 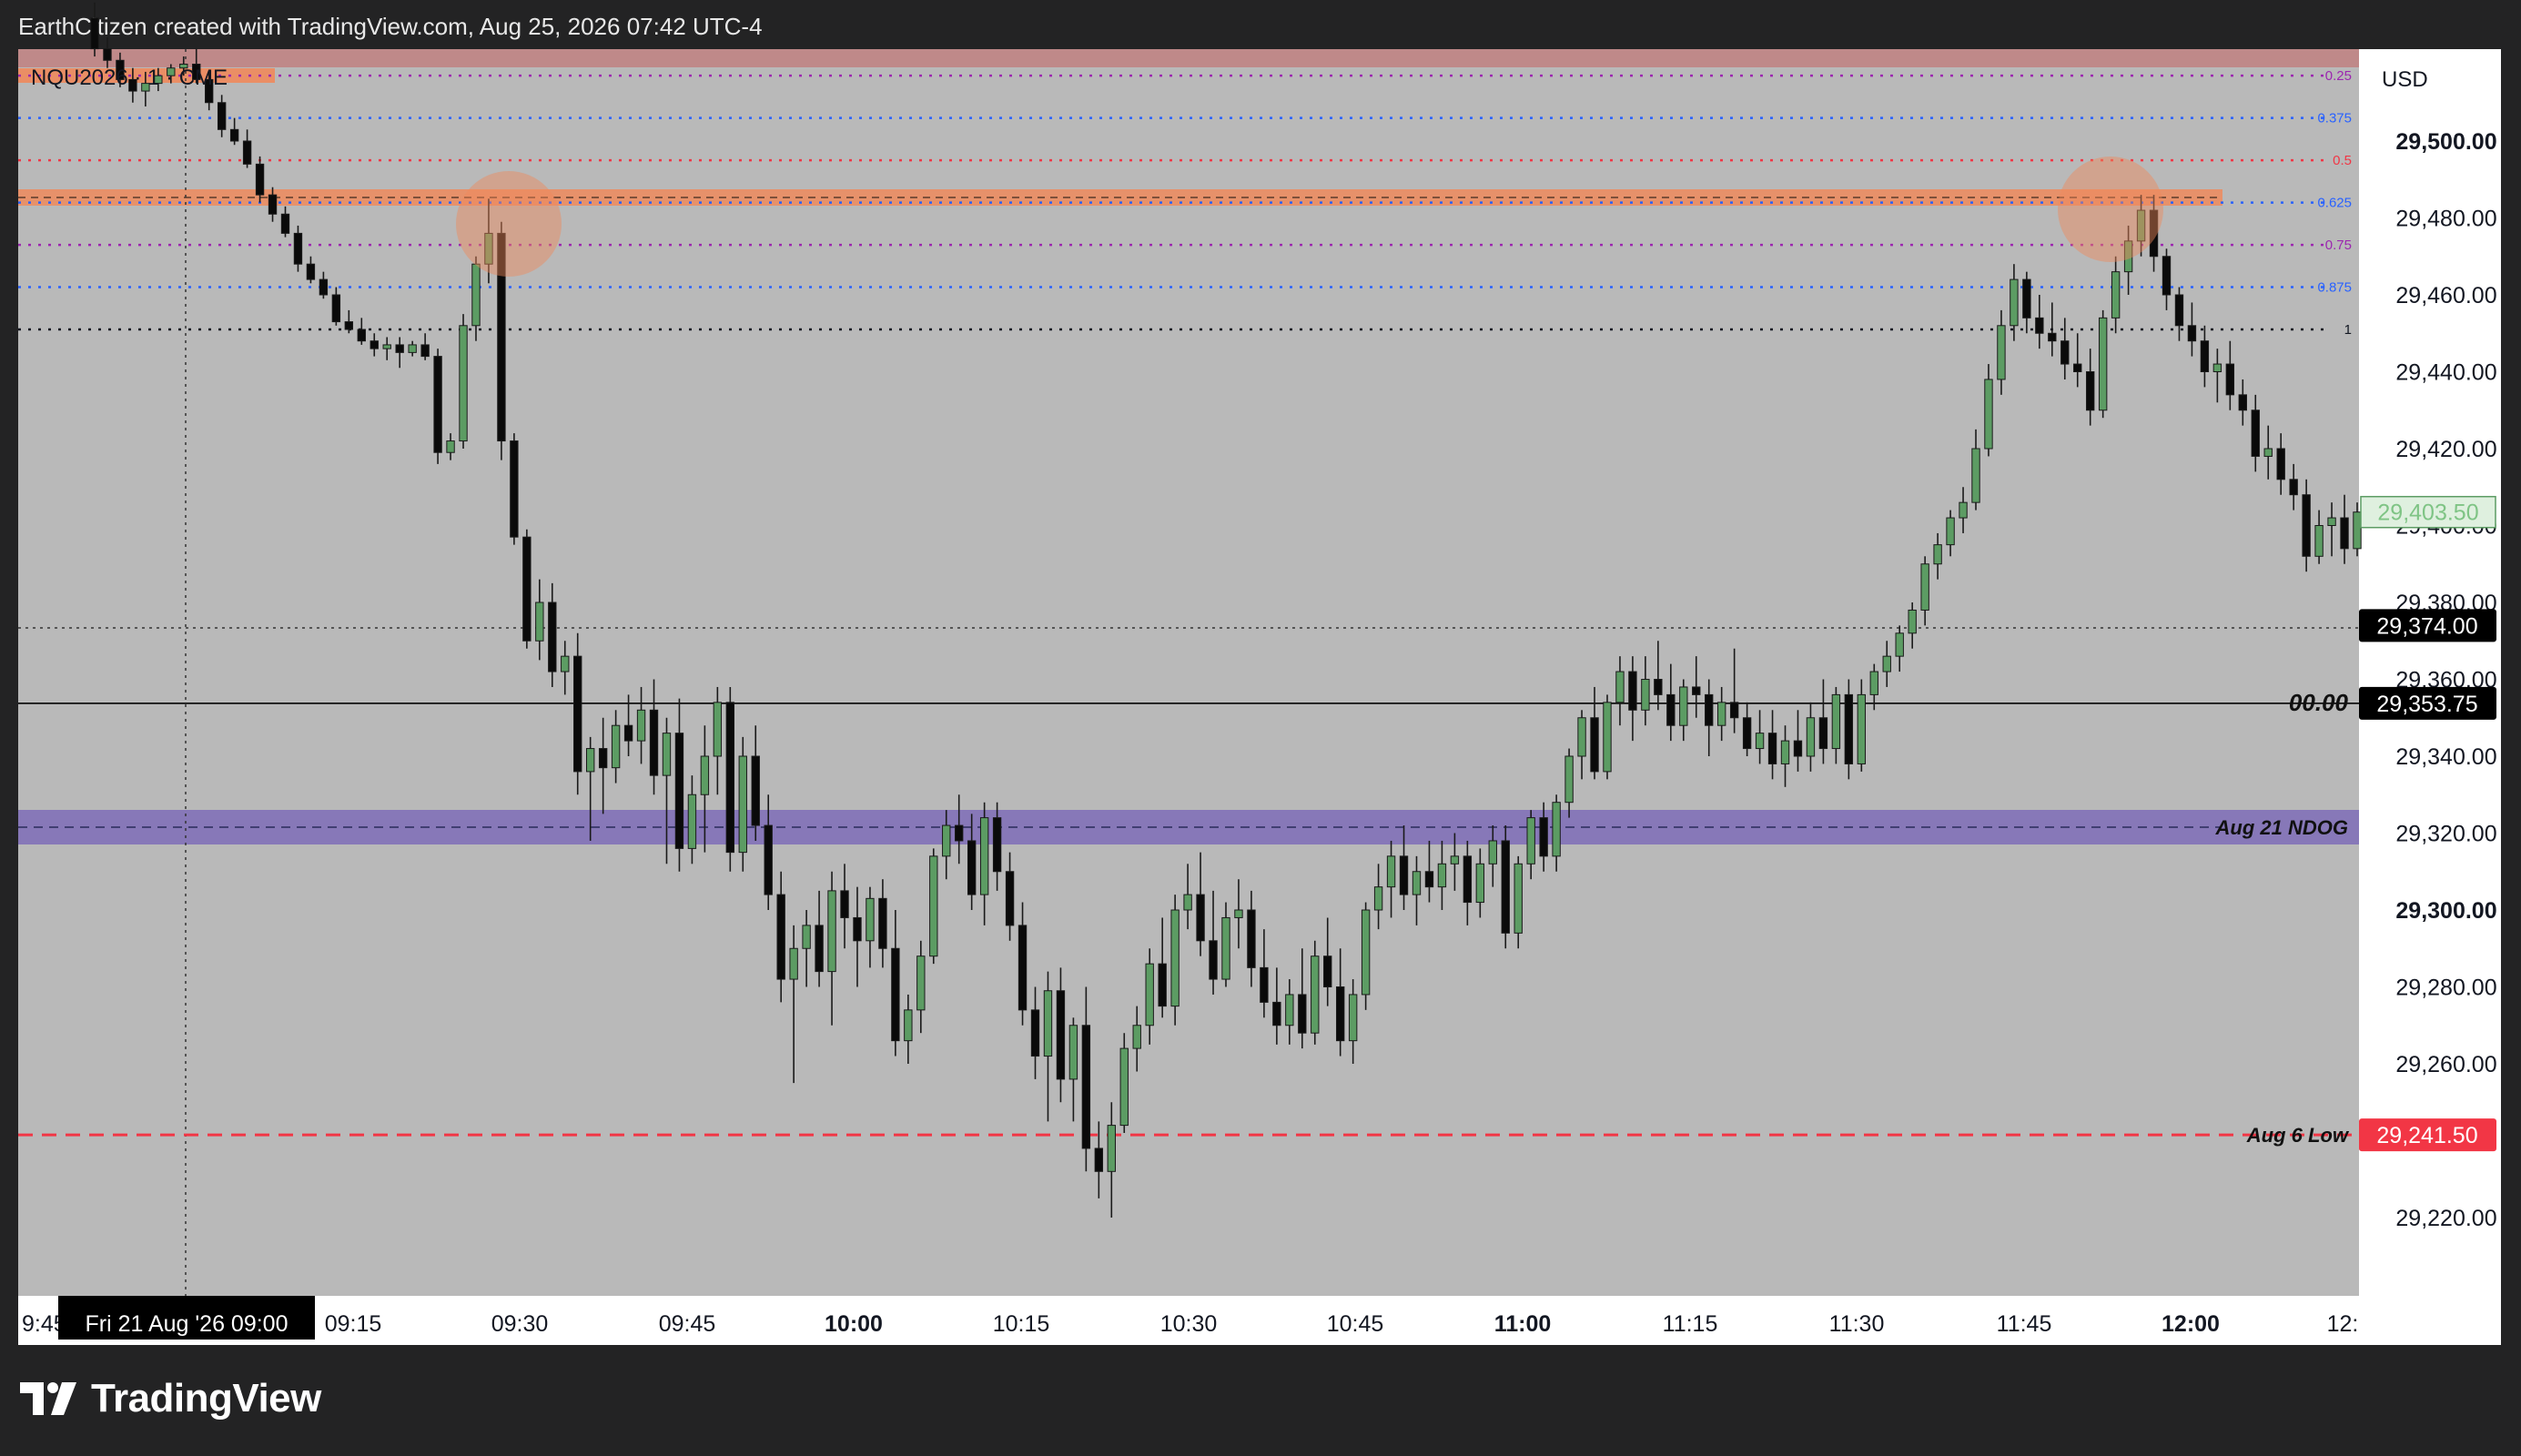 I want to click on level-label: Aug 21 NDOG, so click(x=2282, y=828).